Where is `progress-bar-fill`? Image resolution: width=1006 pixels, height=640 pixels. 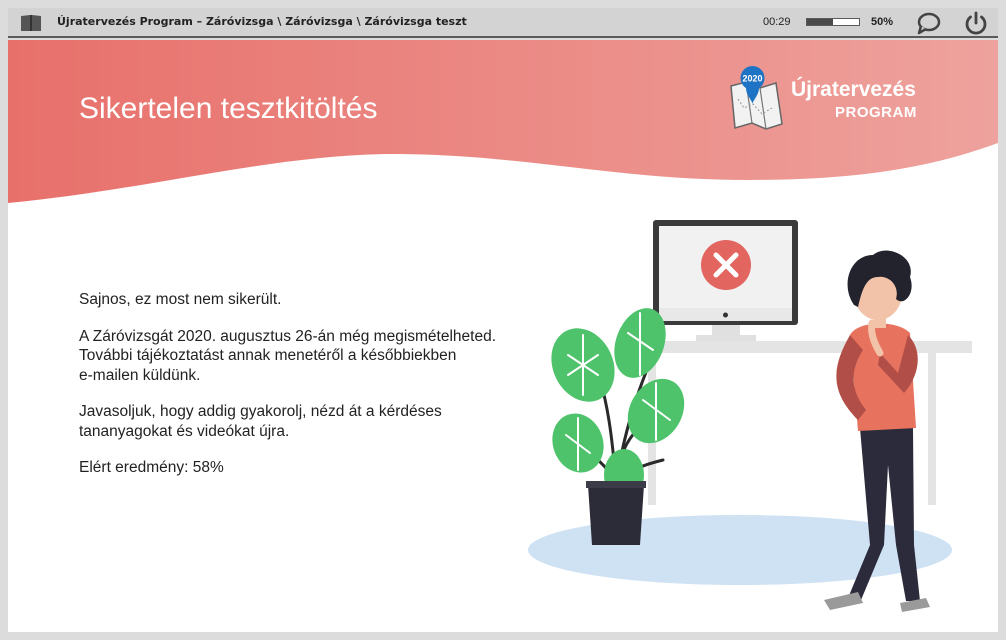
progress-bar-fill is located at coordinates (820, 22).